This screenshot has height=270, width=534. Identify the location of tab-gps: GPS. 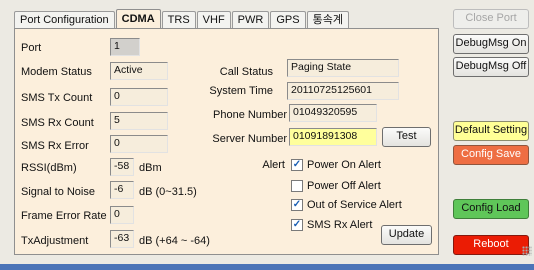
(288, 19).